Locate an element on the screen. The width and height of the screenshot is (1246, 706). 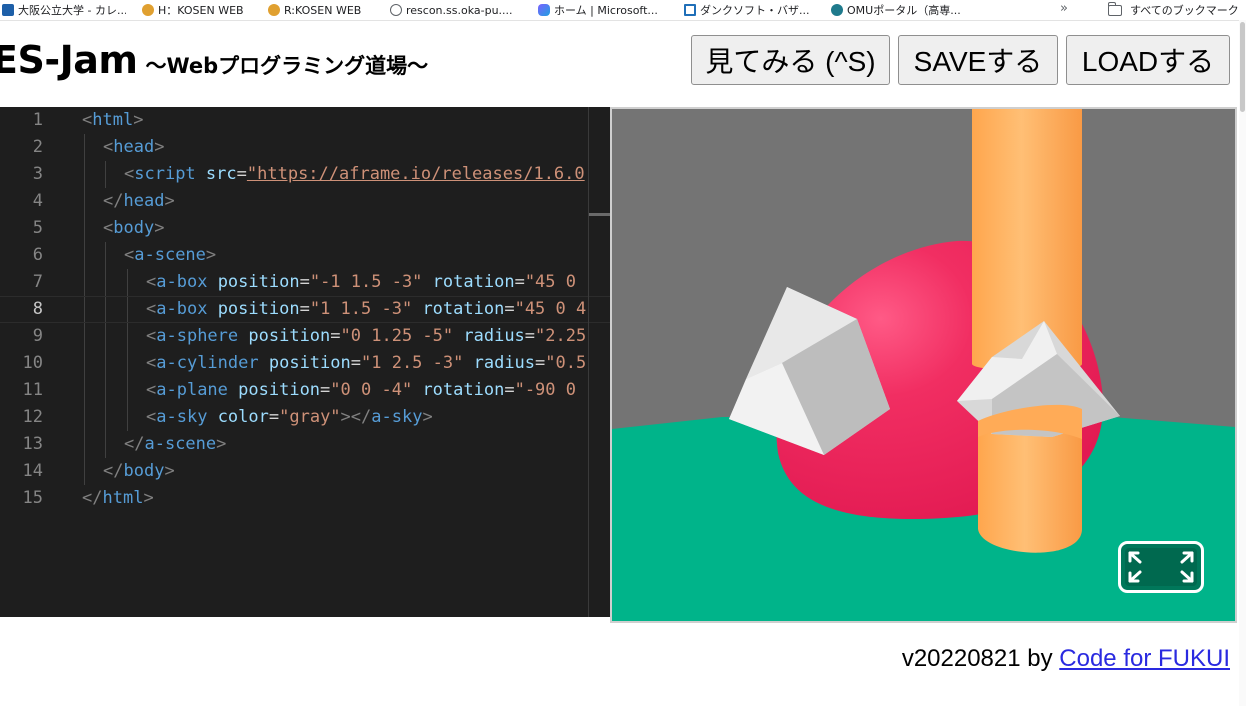
all-bookmarks-folder: すべてのブックマーク is located at coordinates (1173, 9).